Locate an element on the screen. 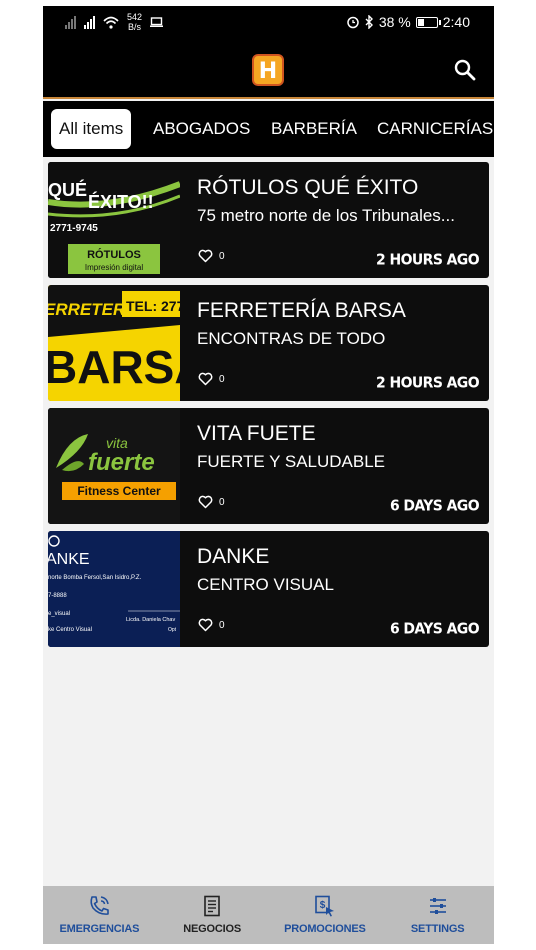  category-tabs: All items ABOGADOS BARBERÍA CARNICERÍAS is located at coordinates (268, 129).